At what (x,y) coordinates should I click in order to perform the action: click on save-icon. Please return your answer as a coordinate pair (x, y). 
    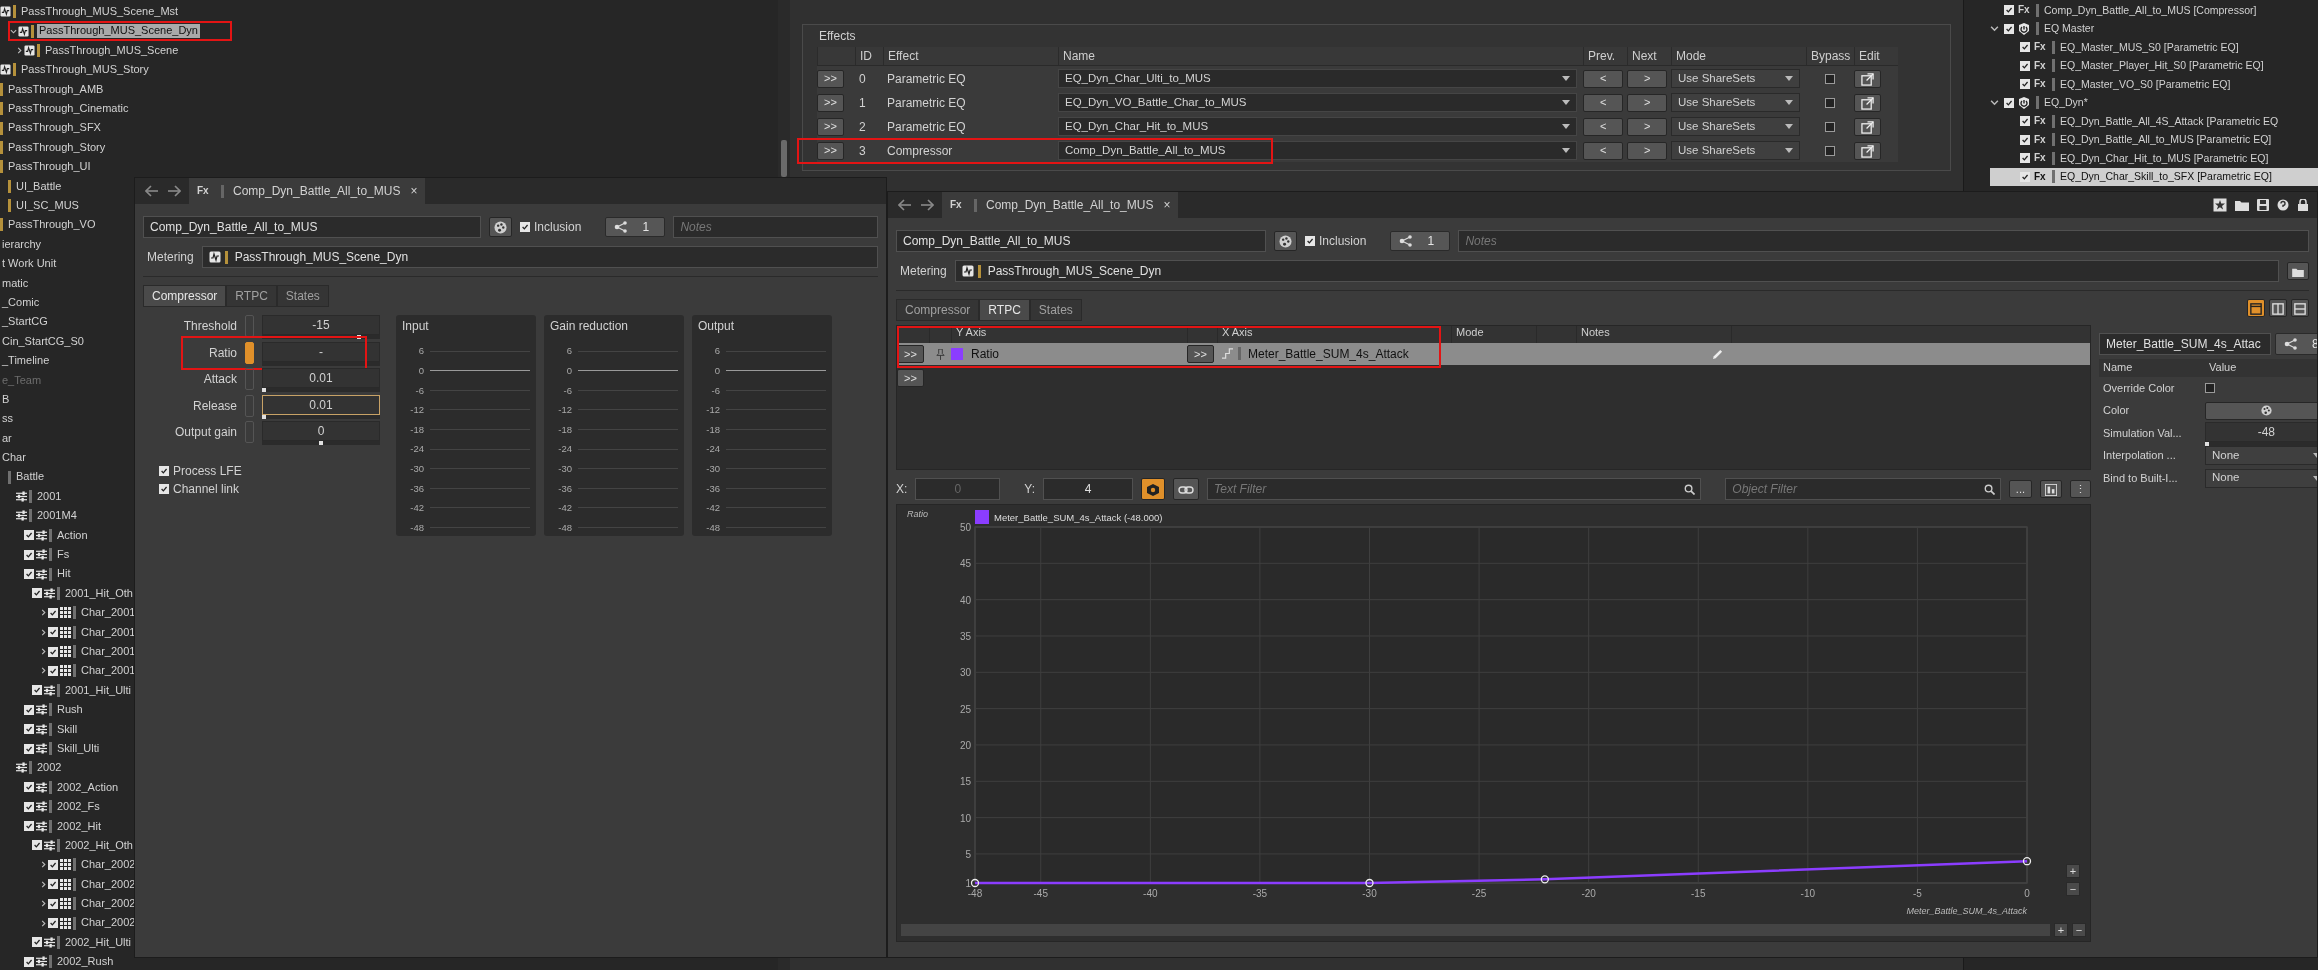
    Looking at the image, I should click on (2263, 205).